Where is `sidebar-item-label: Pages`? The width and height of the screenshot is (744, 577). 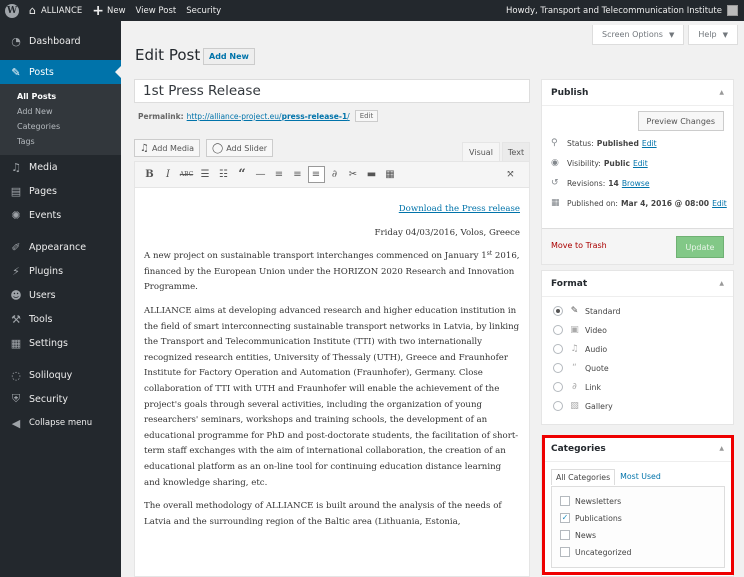 sidebar-item-label: Pages is located at coordinates (43, 191).